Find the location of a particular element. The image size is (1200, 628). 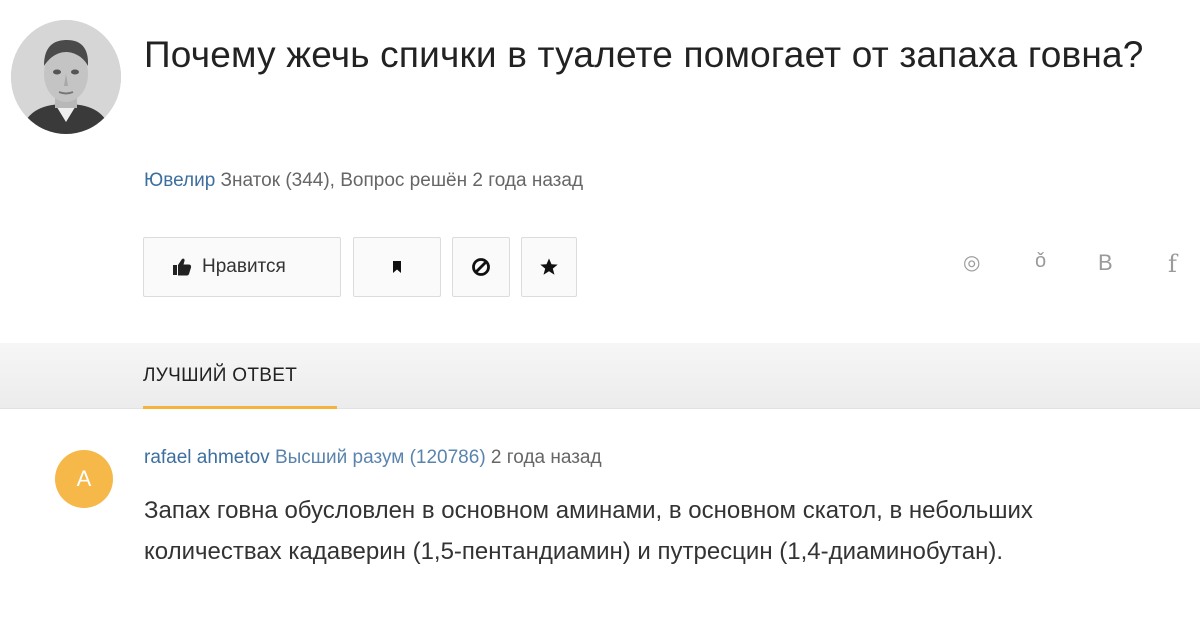

favorite-button is located at coordinates (549, 267).